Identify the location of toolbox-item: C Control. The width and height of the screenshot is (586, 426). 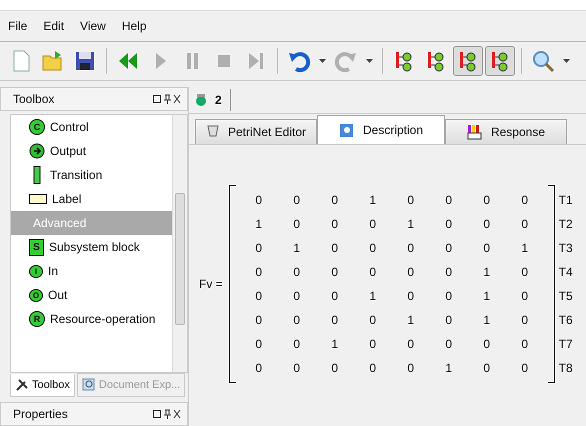
(91, 127).